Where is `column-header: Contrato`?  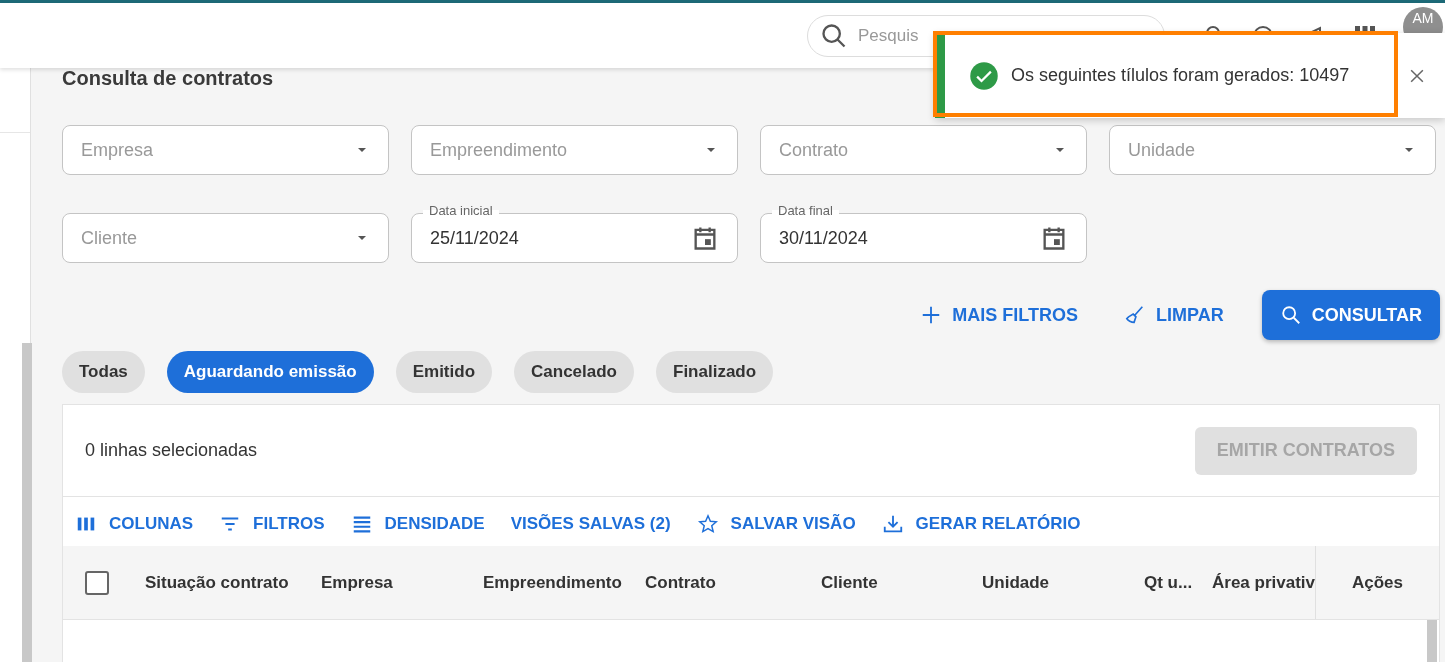 column-header: Contrato is located at coordinates (733, 582).